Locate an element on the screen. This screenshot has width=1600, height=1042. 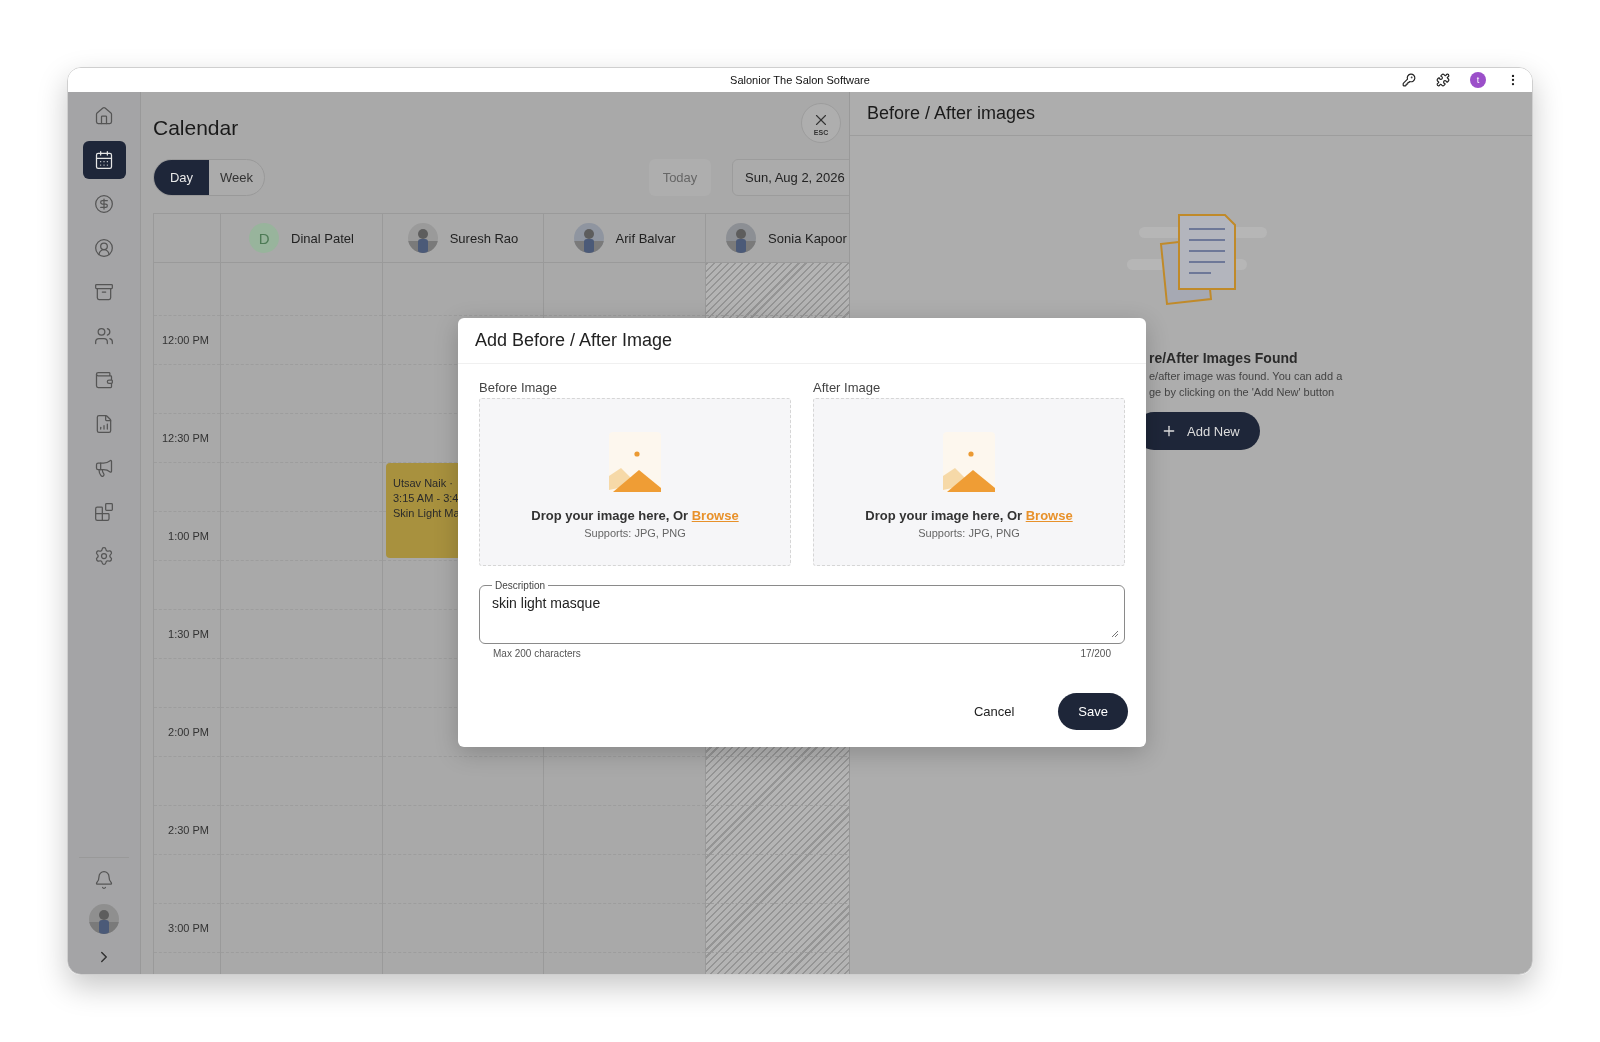
window-title: Salonior The Salon Software is located at coordinates (800, 80).